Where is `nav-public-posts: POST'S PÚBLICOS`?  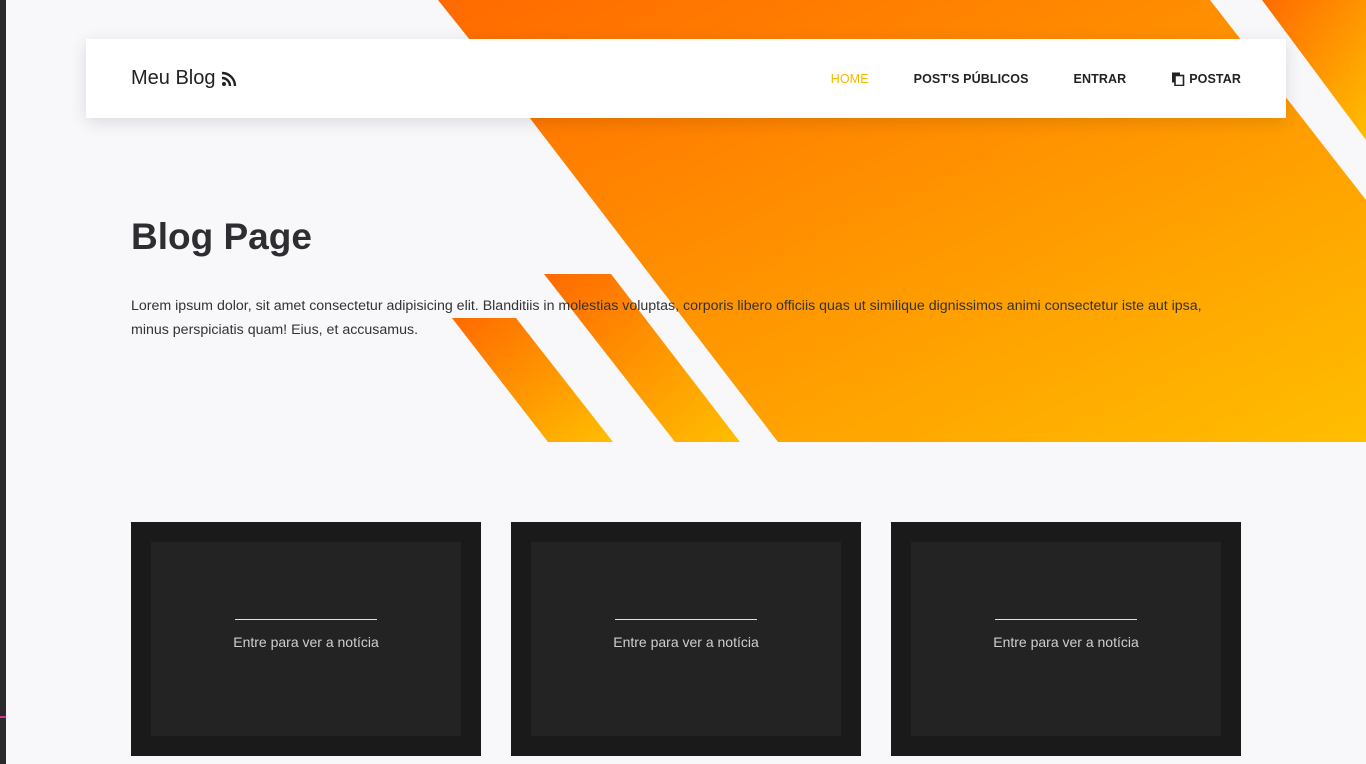 nav-public-posts: POST'S PÚBLICOS is located at coordinates (971, 79).